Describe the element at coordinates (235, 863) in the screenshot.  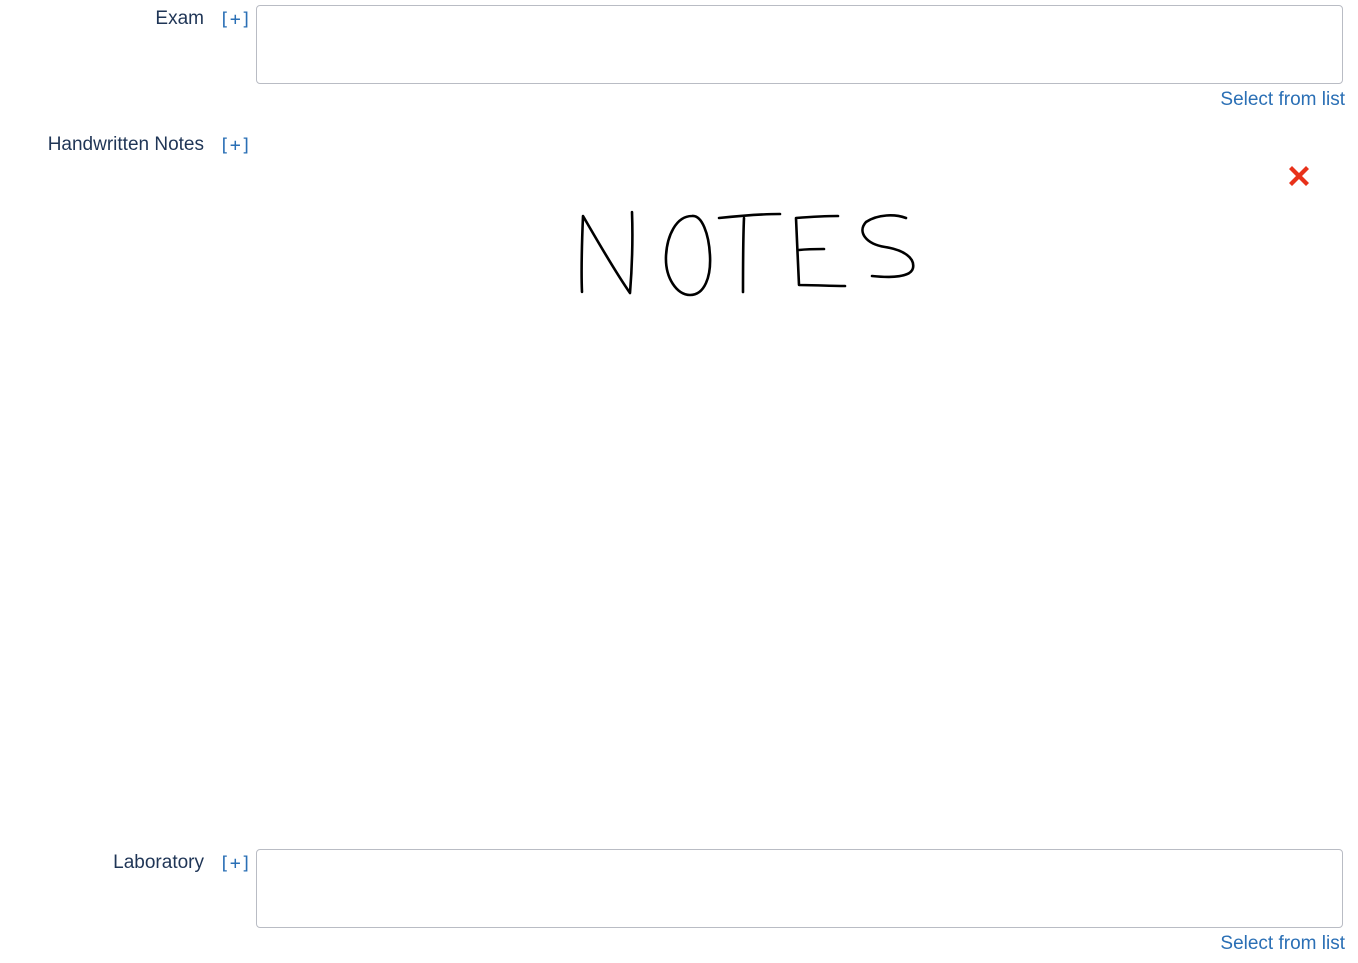
I see `laboratory-expand-toggle: [+]` at that location.